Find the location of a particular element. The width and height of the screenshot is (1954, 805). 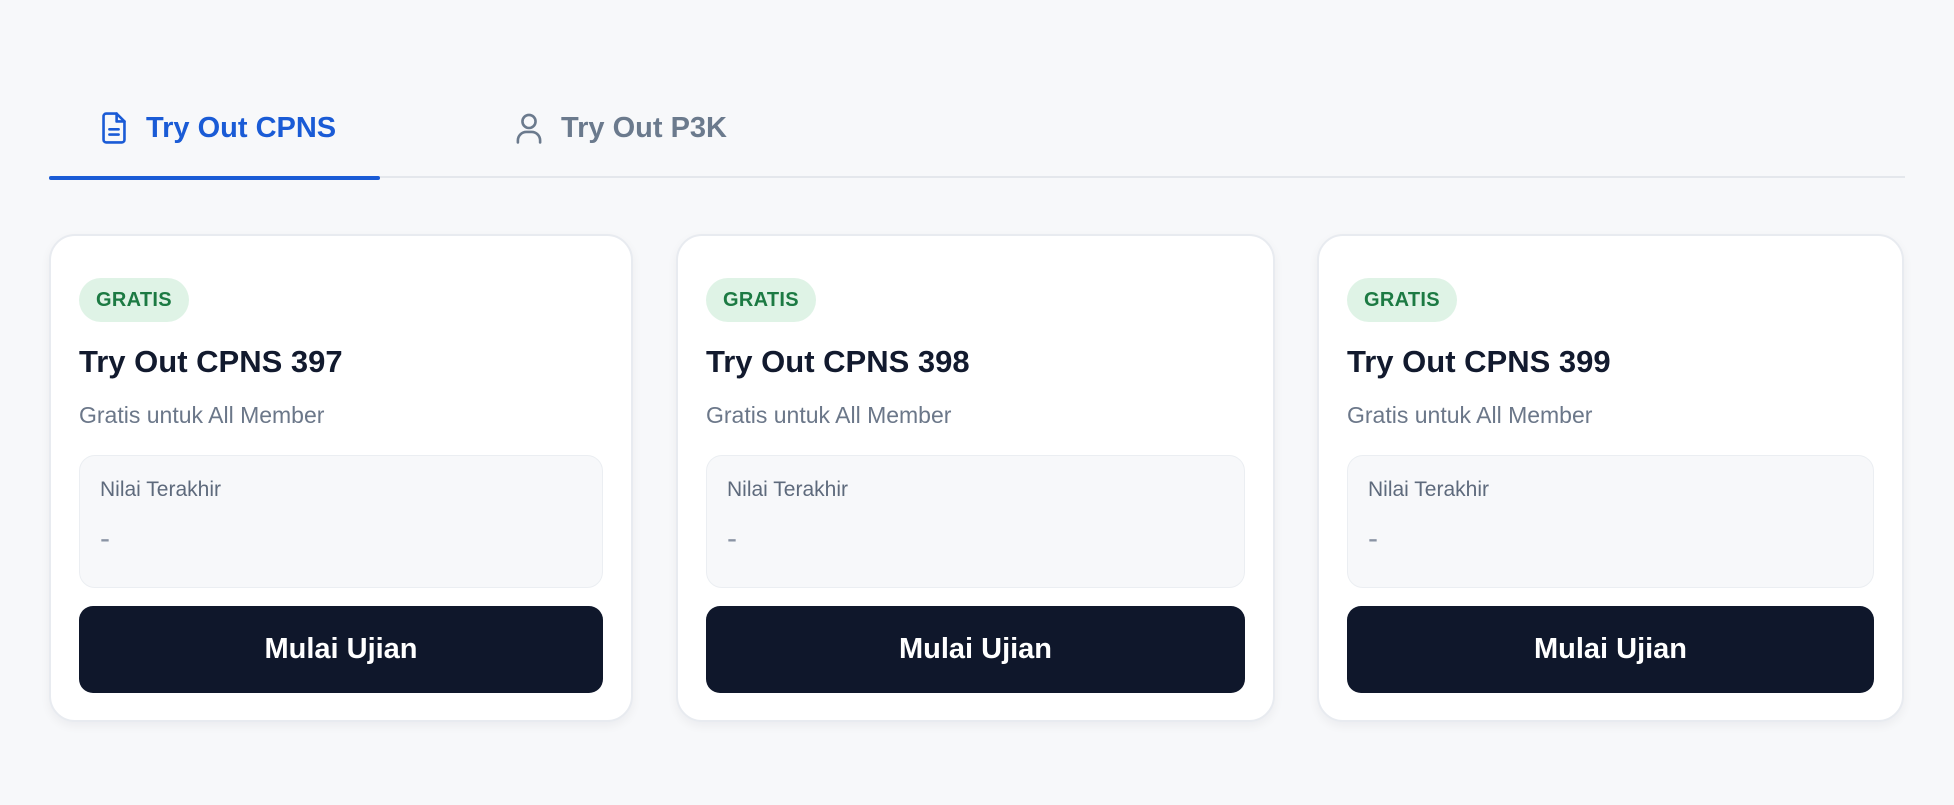

card-title: Try Out CPNS 398 is located at coordinates (838, 361).